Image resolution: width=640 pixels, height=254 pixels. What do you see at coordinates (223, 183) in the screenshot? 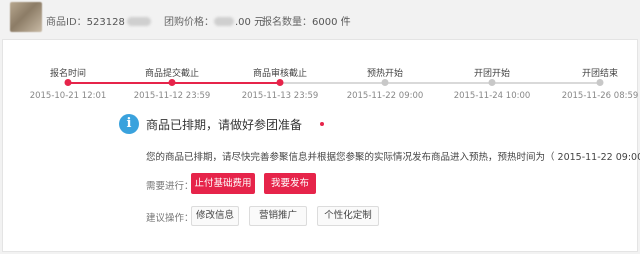
I see `pay-base-fee-button: 止付基础费用` at bounding box center [223, 183].